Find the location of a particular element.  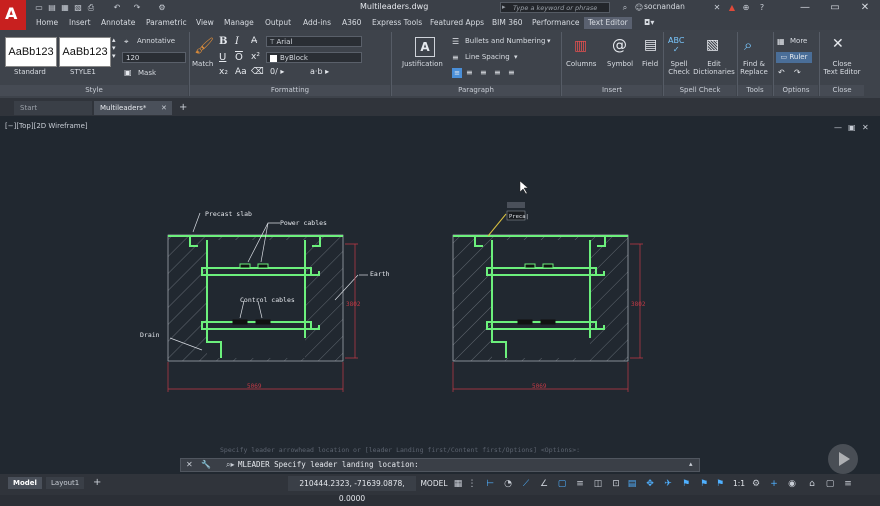

doc-tab-start: Start is located at coordinates (53, 108).